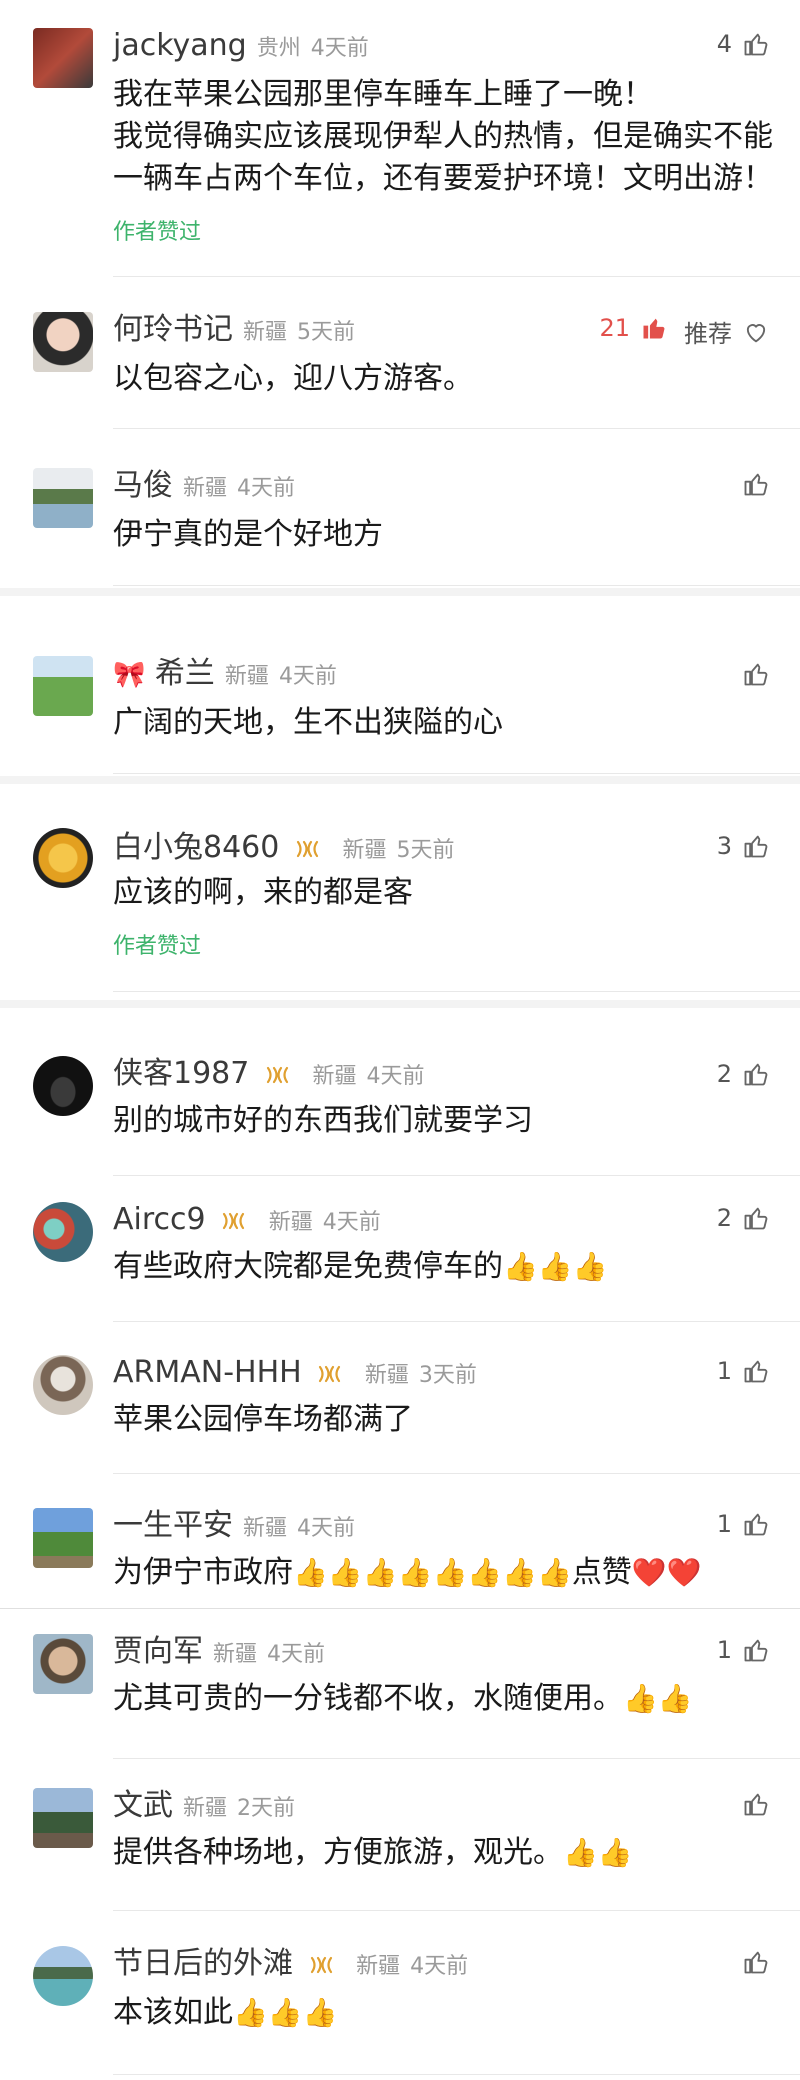 This screenshot has width=800, height=2080. I want to click on comment-author: 马俊 新疆 4天前, so click(204, 487).